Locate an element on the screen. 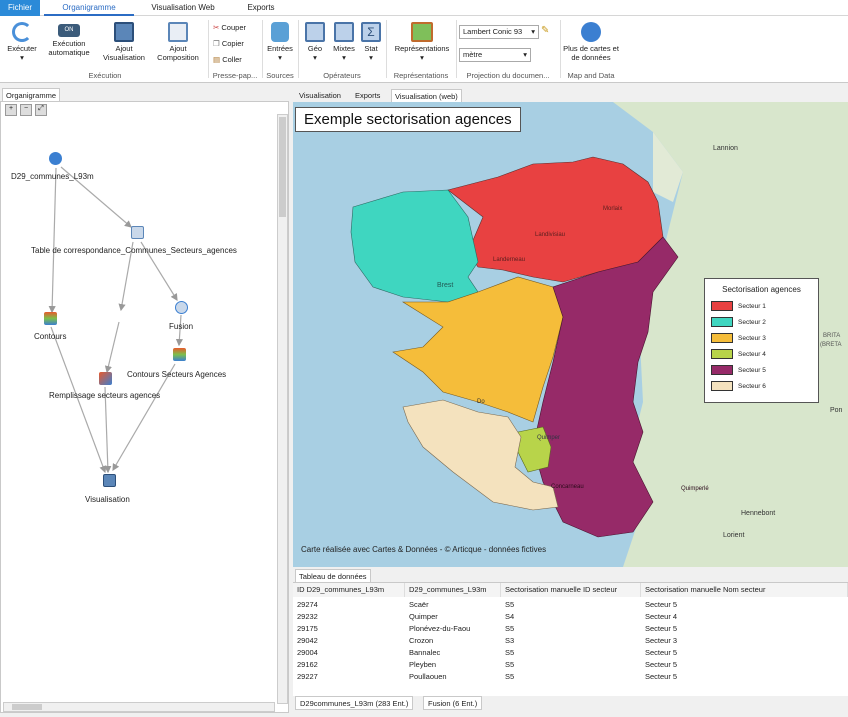 The width and height of the screenshot is (848, 717). place-label: Lannion is located at coordinates (725, 148).